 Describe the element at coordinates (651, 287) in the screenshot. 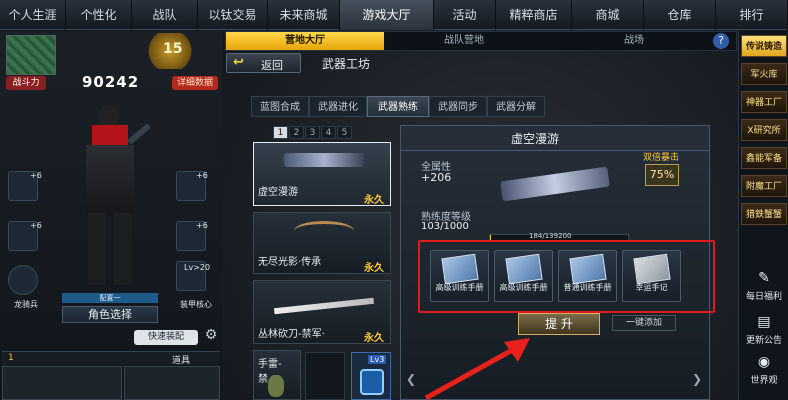

I see `manual-label: 幸运手记` at that location.